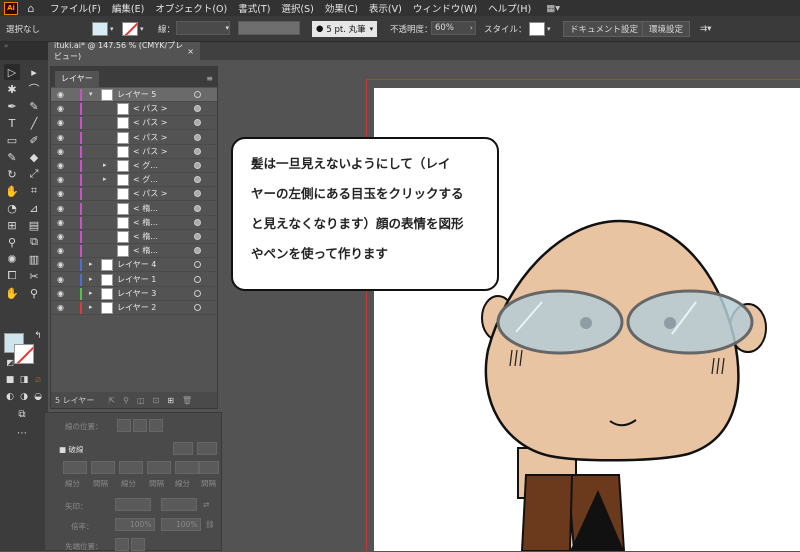 This screenshot has width=800, height=552. I want to click on blend-tool-icon: ⧉, so click(34, 242).